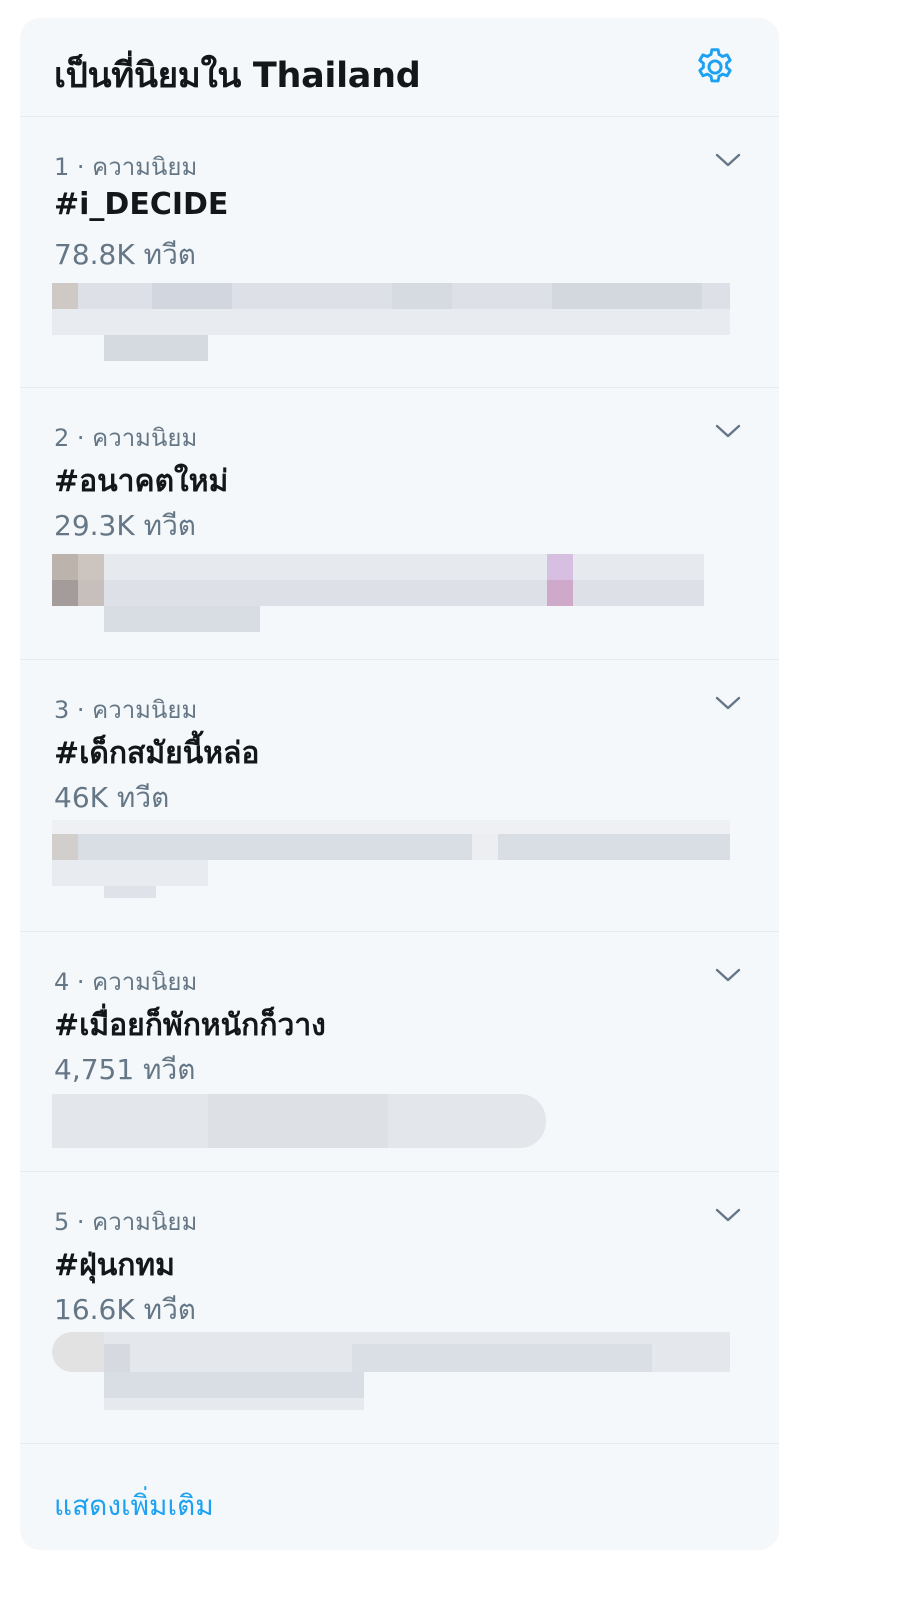  What do you see at coordinates (399, 524) in the screenshot?
I see `trend-item: 2 · ความนิยม #อนาคตใหม่ 29.3K ทวีต` at bounding box center [399, 524].